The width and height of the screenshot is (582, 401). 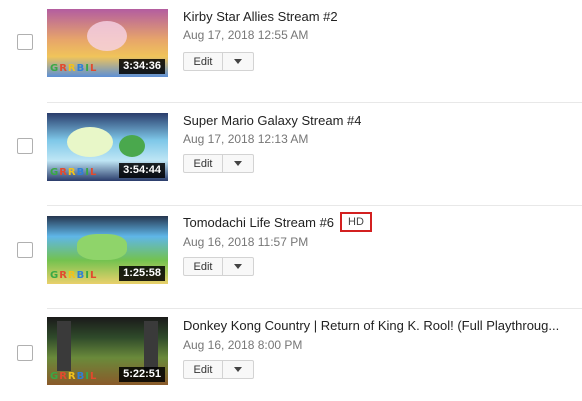 What do you see at coordinates (246, 139) in the screenshot?
I see `video-date: Aug 17, 2018 12:13 AM` at bounding box center [246, 139].